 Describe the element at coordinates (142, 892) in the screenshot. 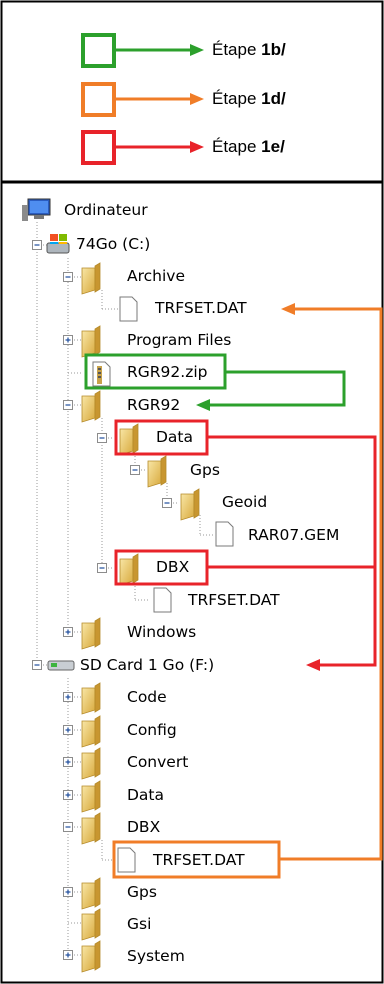

I see `tree-item-f-gps: Gps` at that location.